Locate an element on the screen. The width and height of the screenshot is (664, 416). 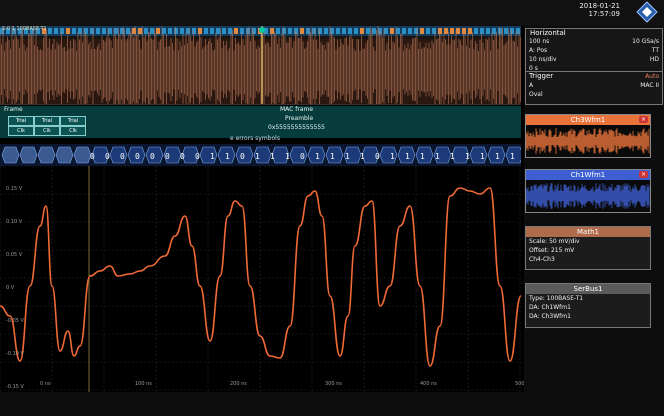
ch1-widget-preview is located at coordinates (587, 196).